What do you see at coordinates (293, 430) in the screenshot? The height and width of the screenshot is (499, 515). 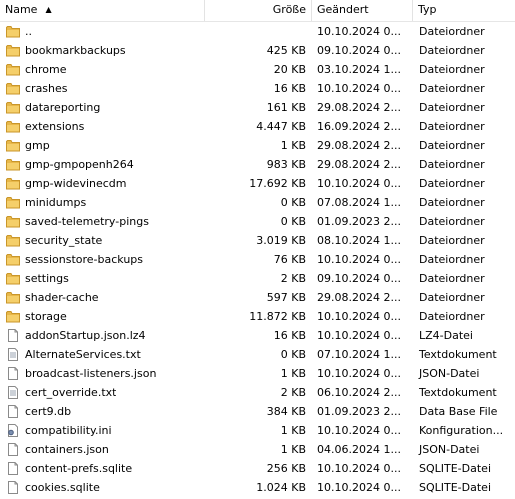 I see `file-size: 1 KB` at bounding box center [293, 430].